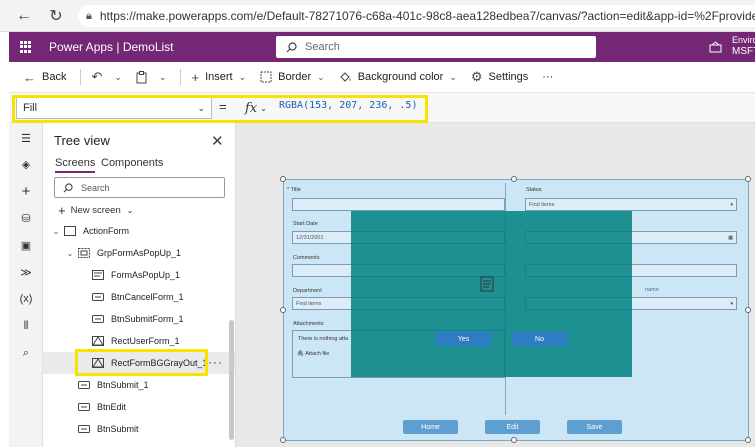 The width and height of the screenshot is (755, 447). Describe the element at coordinates (295, 77) in the screenshot. I see `border-label: Border` at that location.